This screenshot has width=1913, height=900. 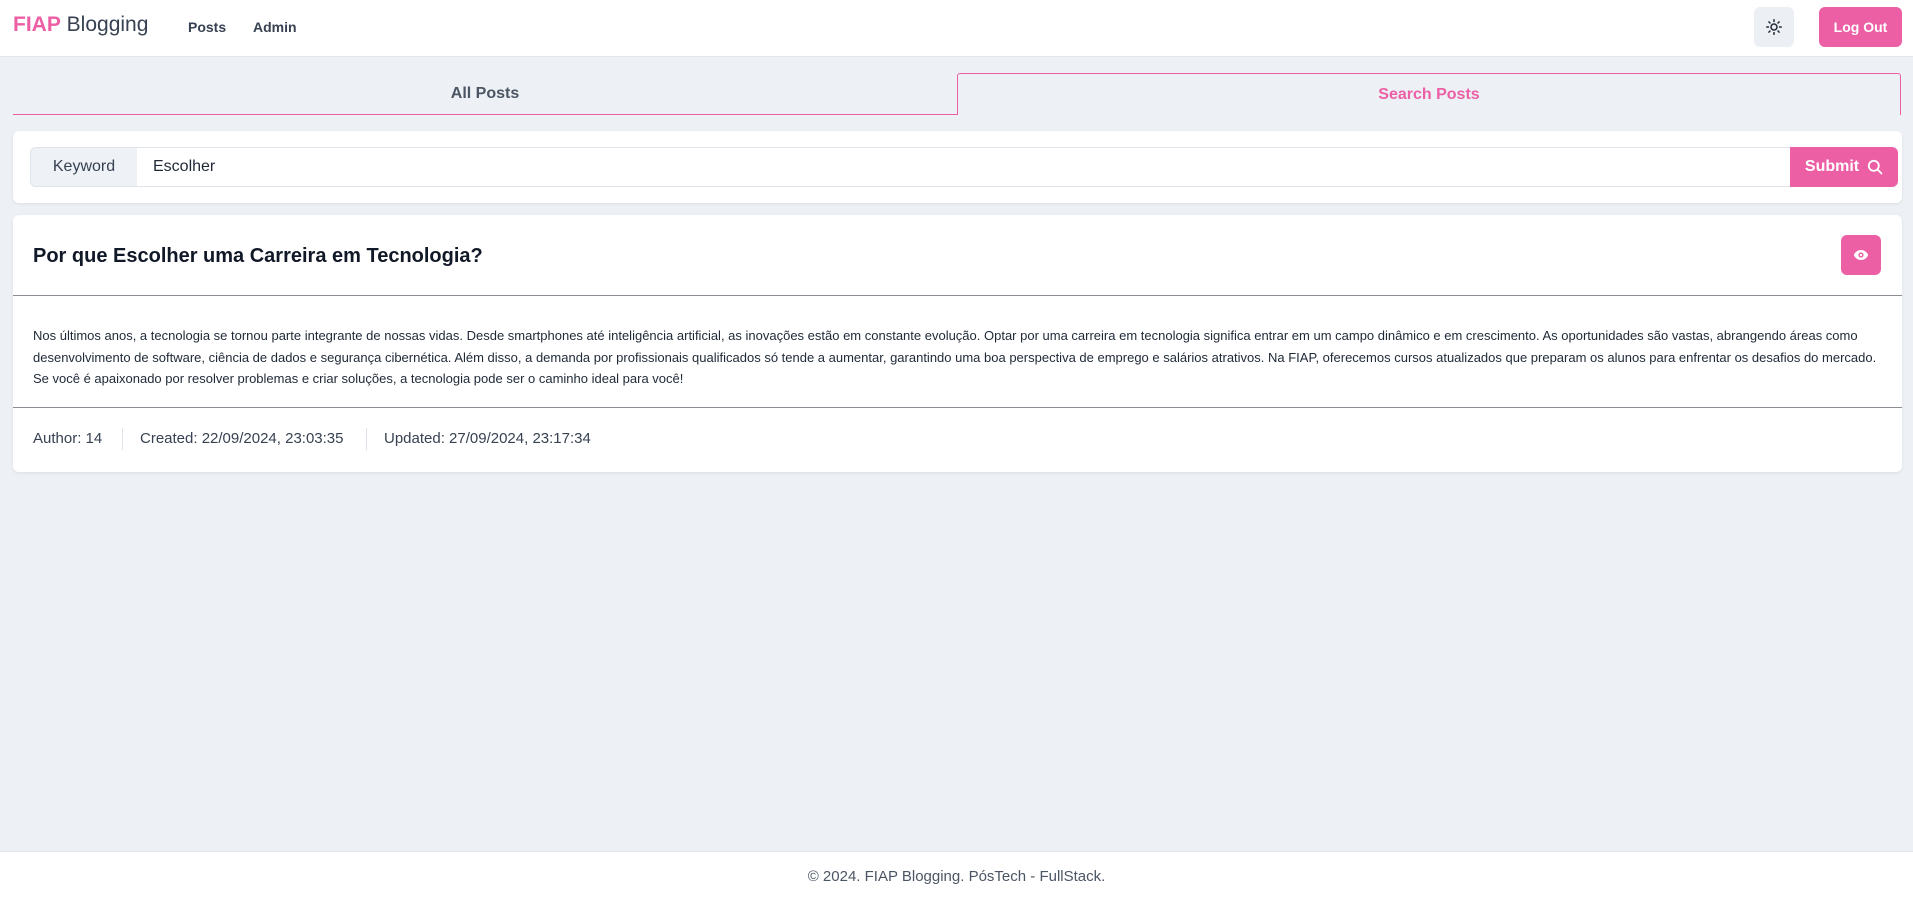 What do you see at coordinates (1875, 167) in the screenshot?
I see `search-icon` at bounding box center [1875, 167].